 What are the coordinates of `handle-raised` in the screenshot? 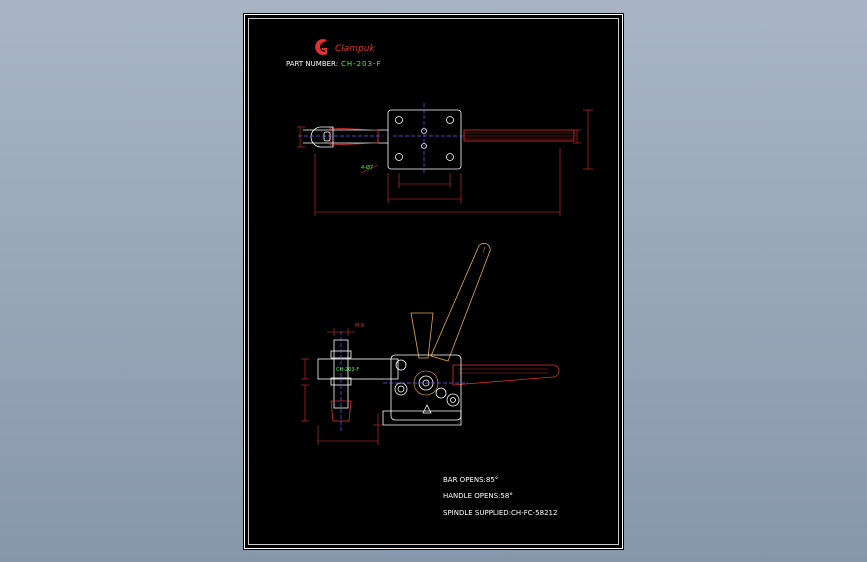 It's located at (460, 302).